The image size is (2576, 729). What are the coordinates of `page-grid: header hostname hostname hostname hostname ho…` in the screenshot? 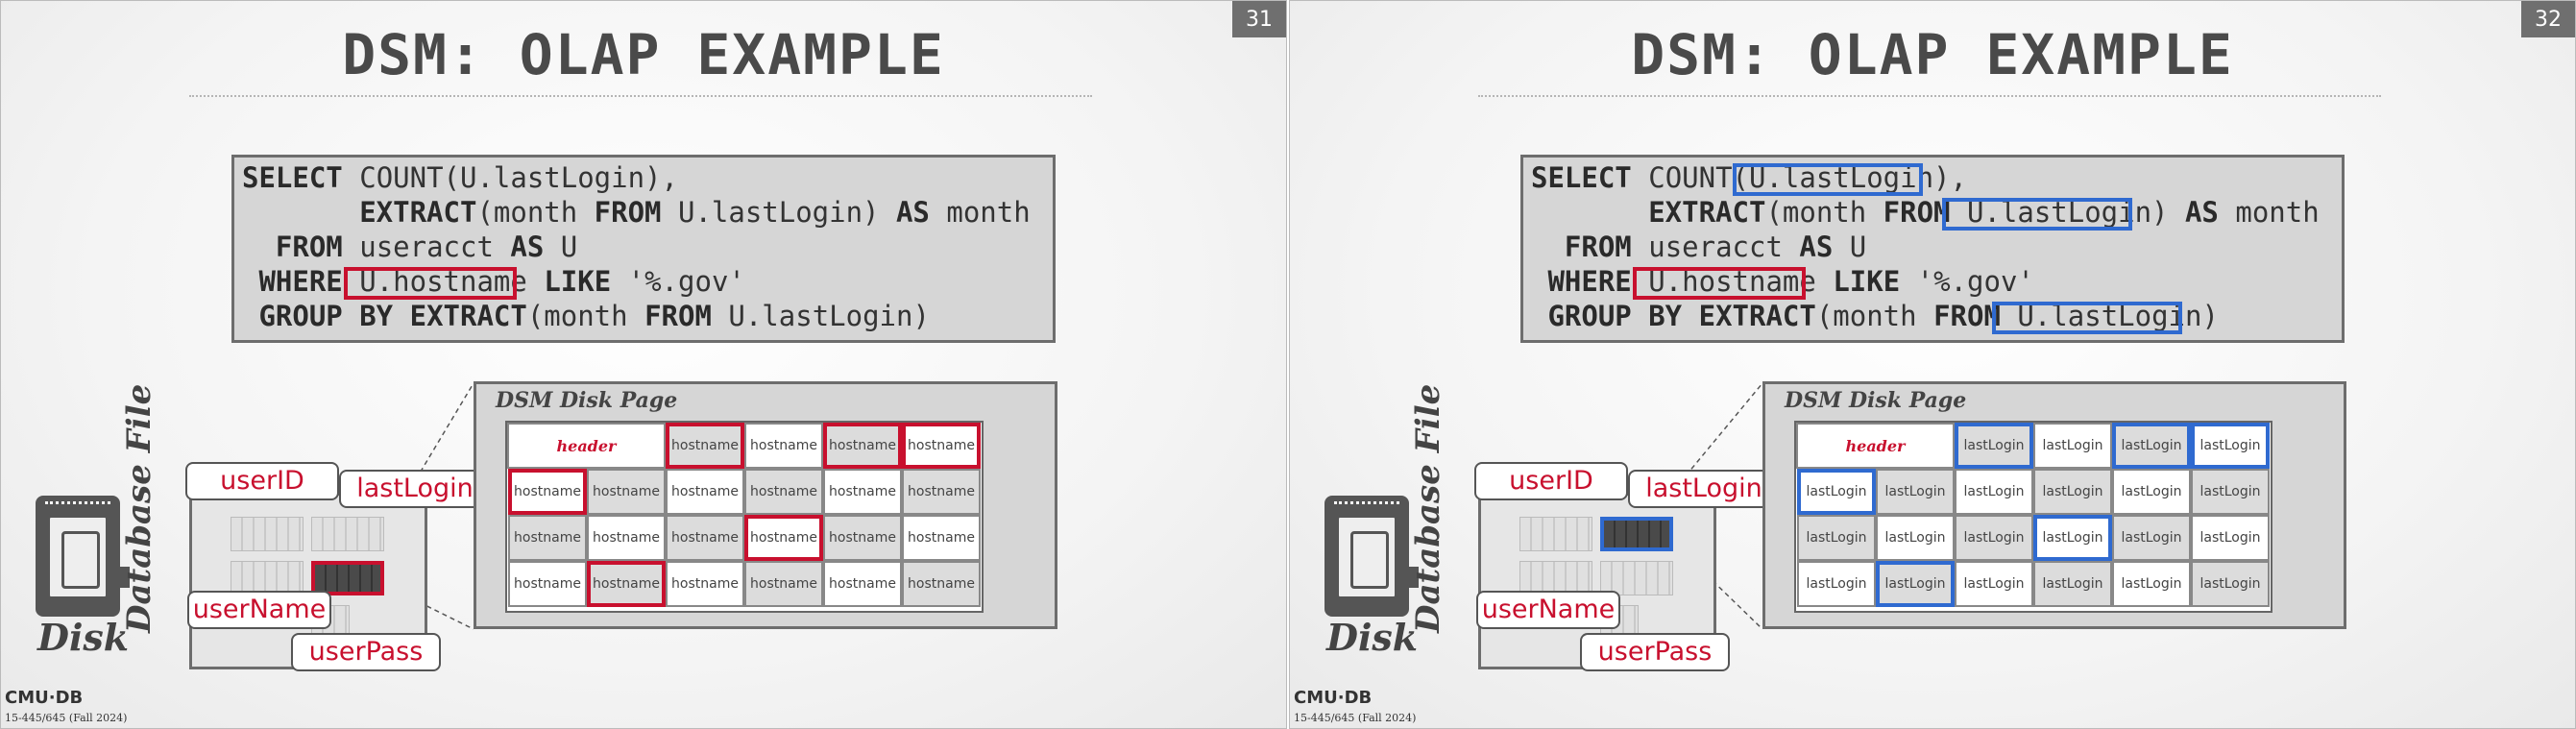 It's located at (744, 517).